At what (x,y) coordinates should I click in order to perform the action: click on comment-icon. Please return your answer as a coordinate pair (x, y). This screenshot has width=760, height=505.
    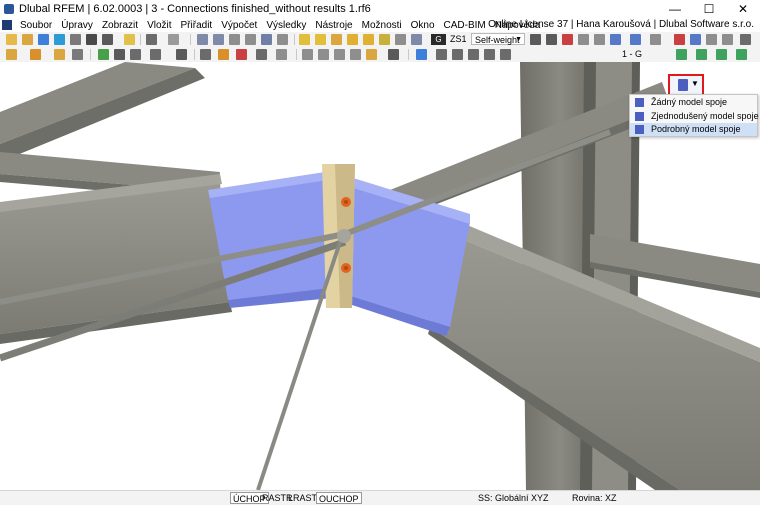
    Looking at the image, I should click on (323, 54).